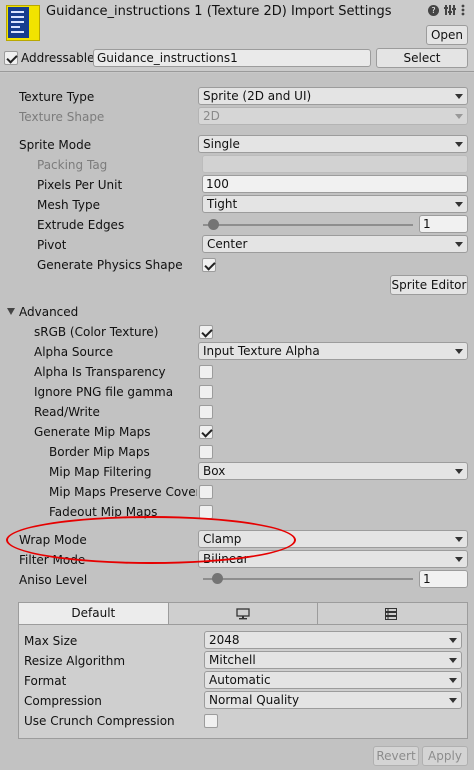 Image resolution: width=474 pixels, height=770 pixels. I want to click on aniso-level-field: 1, so click(443, 579).